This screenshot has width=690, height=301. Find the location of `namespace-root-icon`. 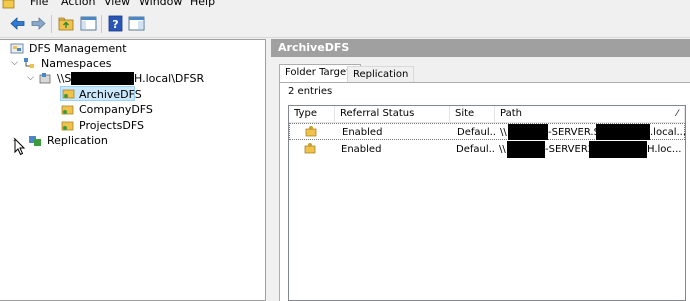

namespace-root-icon is located at coordinates (45, 78).